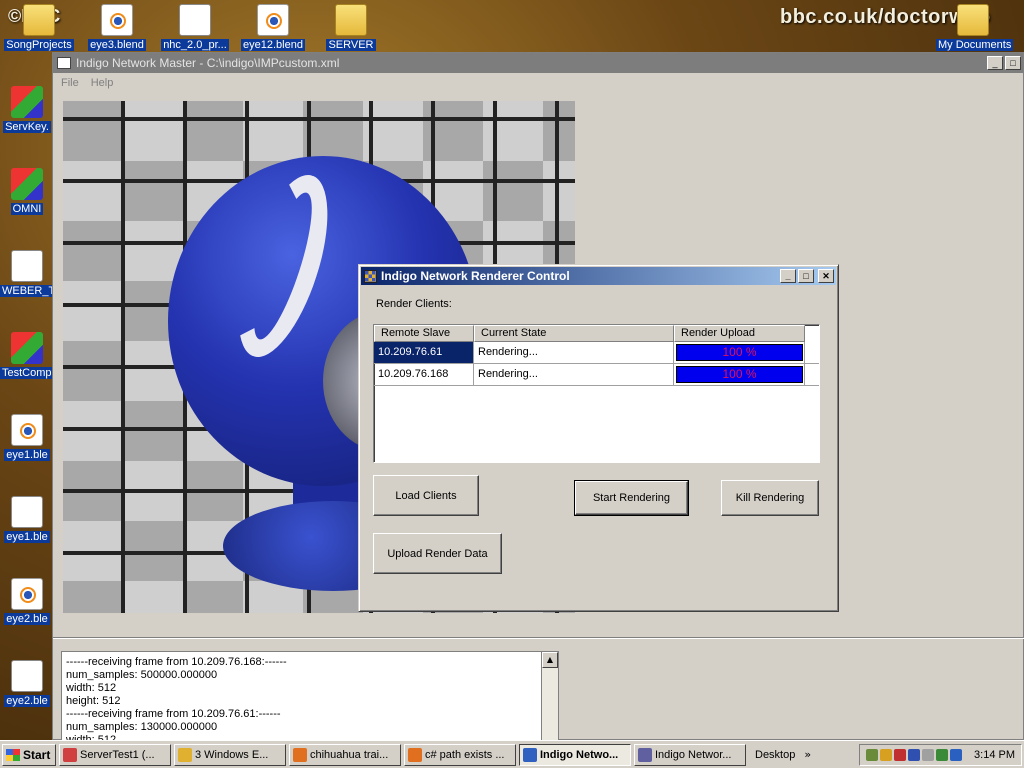  What do you see at coordinates (27, 209) in the screenshot?
I see `desktop-icon-label: OMNI` at bounding box center [27, 209].